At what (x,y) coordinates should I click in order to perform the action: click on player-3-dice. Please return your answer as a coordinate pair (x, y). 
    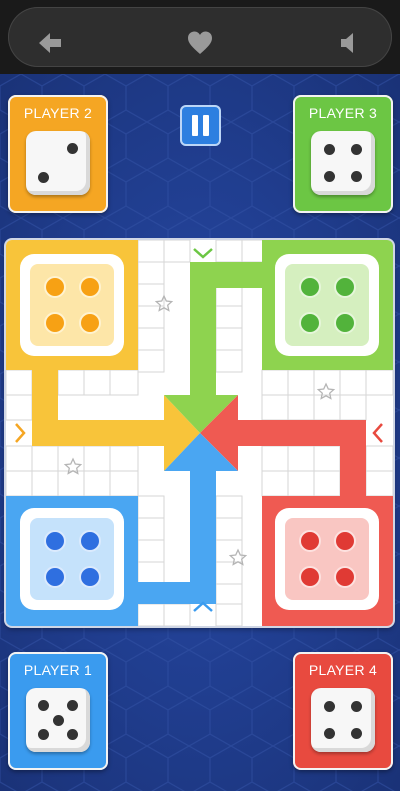
    Looking at the image, I should click on (343, 163).